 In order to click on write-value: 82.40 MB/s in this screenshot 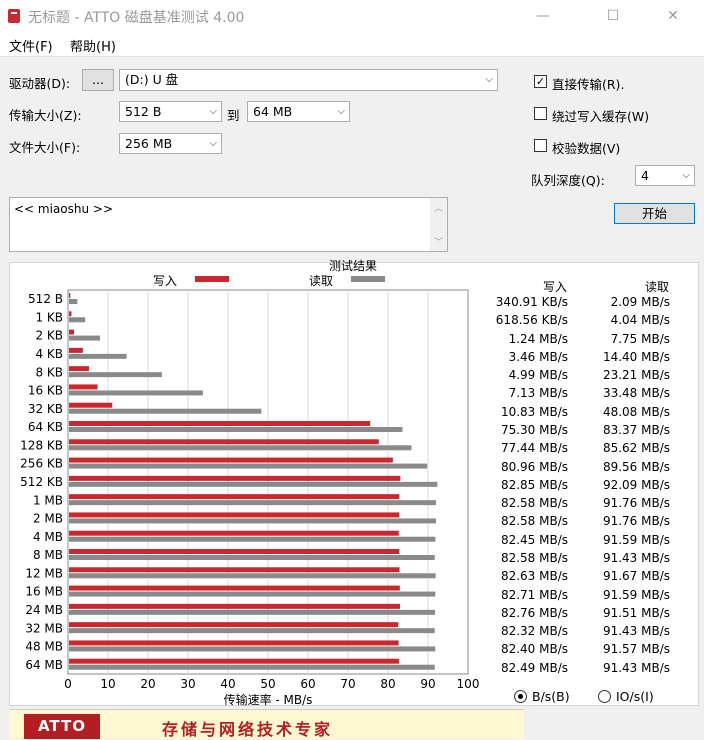, I will do `click(534, 649)`.